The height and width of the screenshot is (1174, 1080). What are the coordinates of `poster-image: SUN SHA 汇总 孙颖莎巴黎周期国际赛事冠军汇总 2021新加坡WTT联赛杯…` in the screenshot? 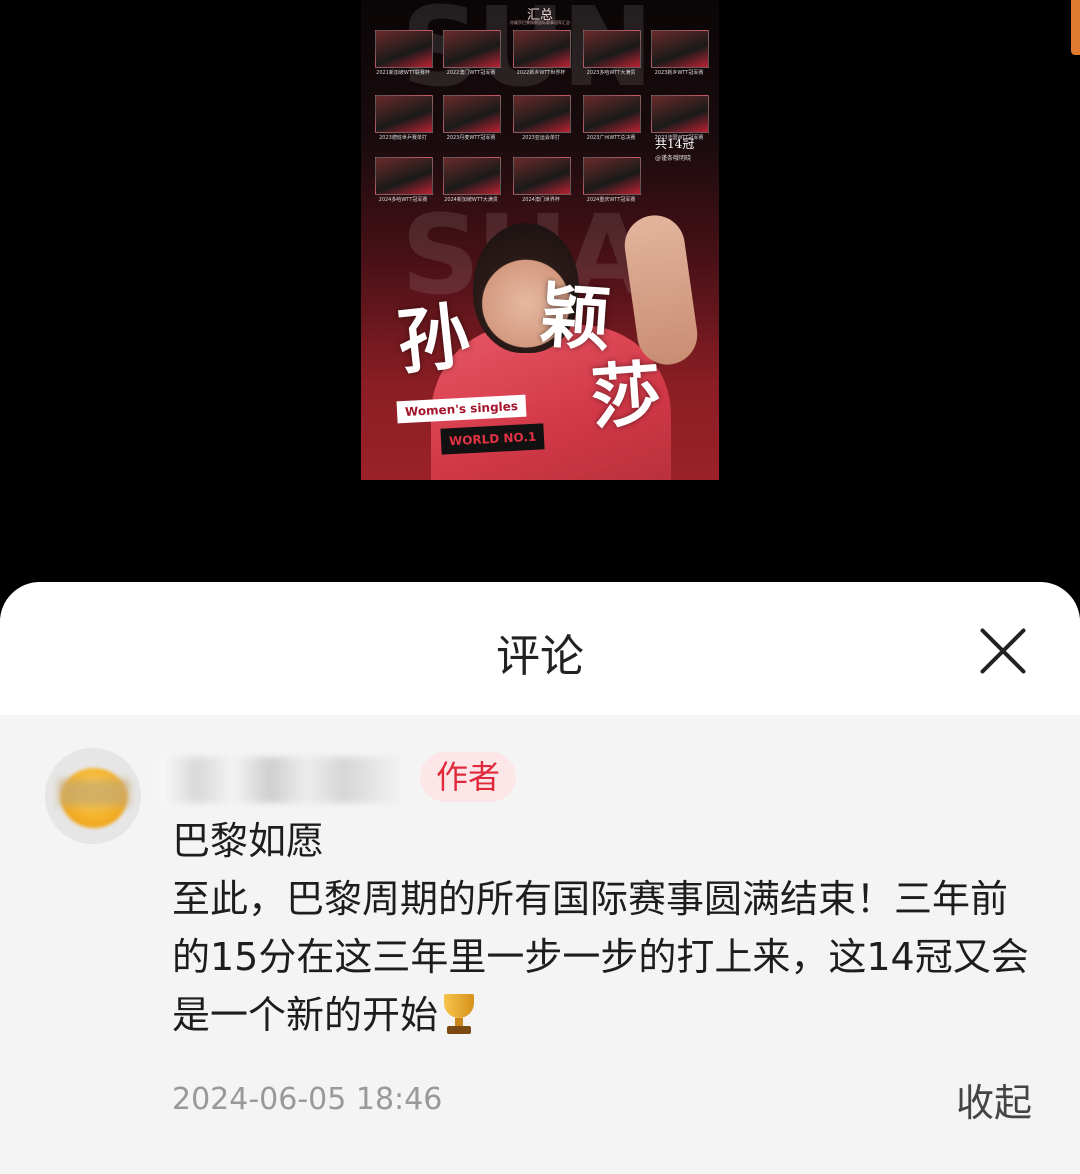 It's located at (540, 240).